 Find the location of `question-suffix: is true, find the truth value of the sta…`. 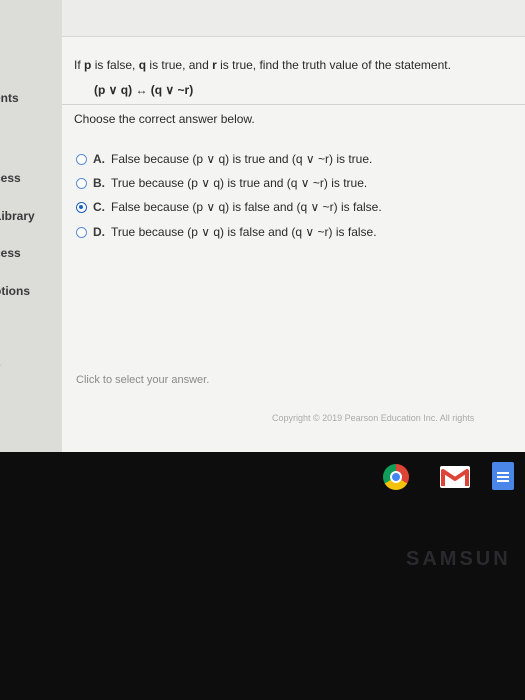

question-suffix: is true, find the truth value of the sta… is located at coordinates (333, 65).